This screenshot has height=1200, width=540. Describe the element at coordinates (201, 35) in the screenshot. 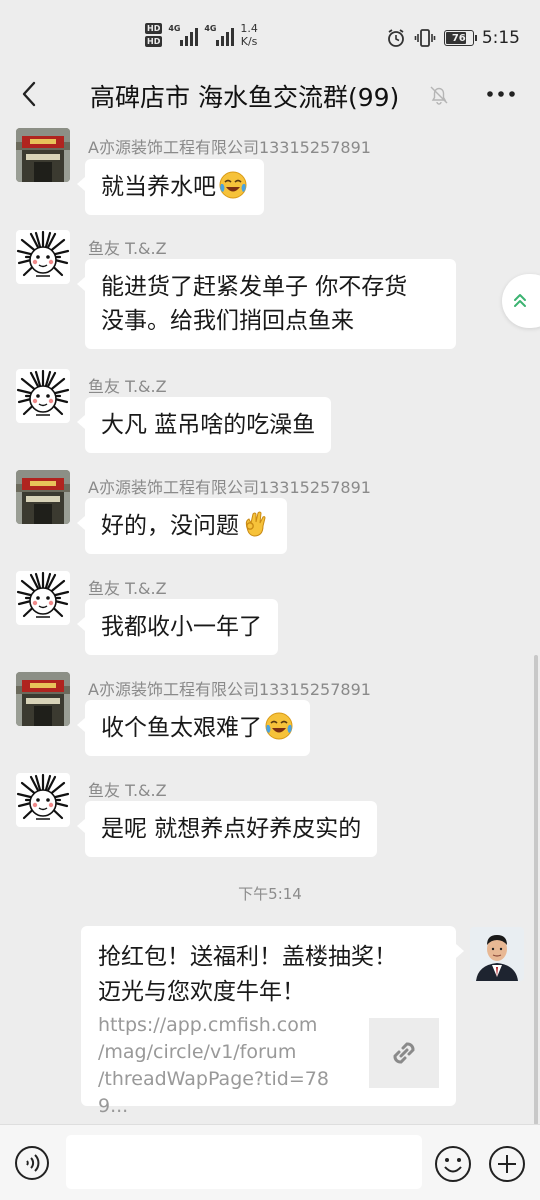

I see `status-left: HD HD 4G 4G 1.4 K/s` at that location.